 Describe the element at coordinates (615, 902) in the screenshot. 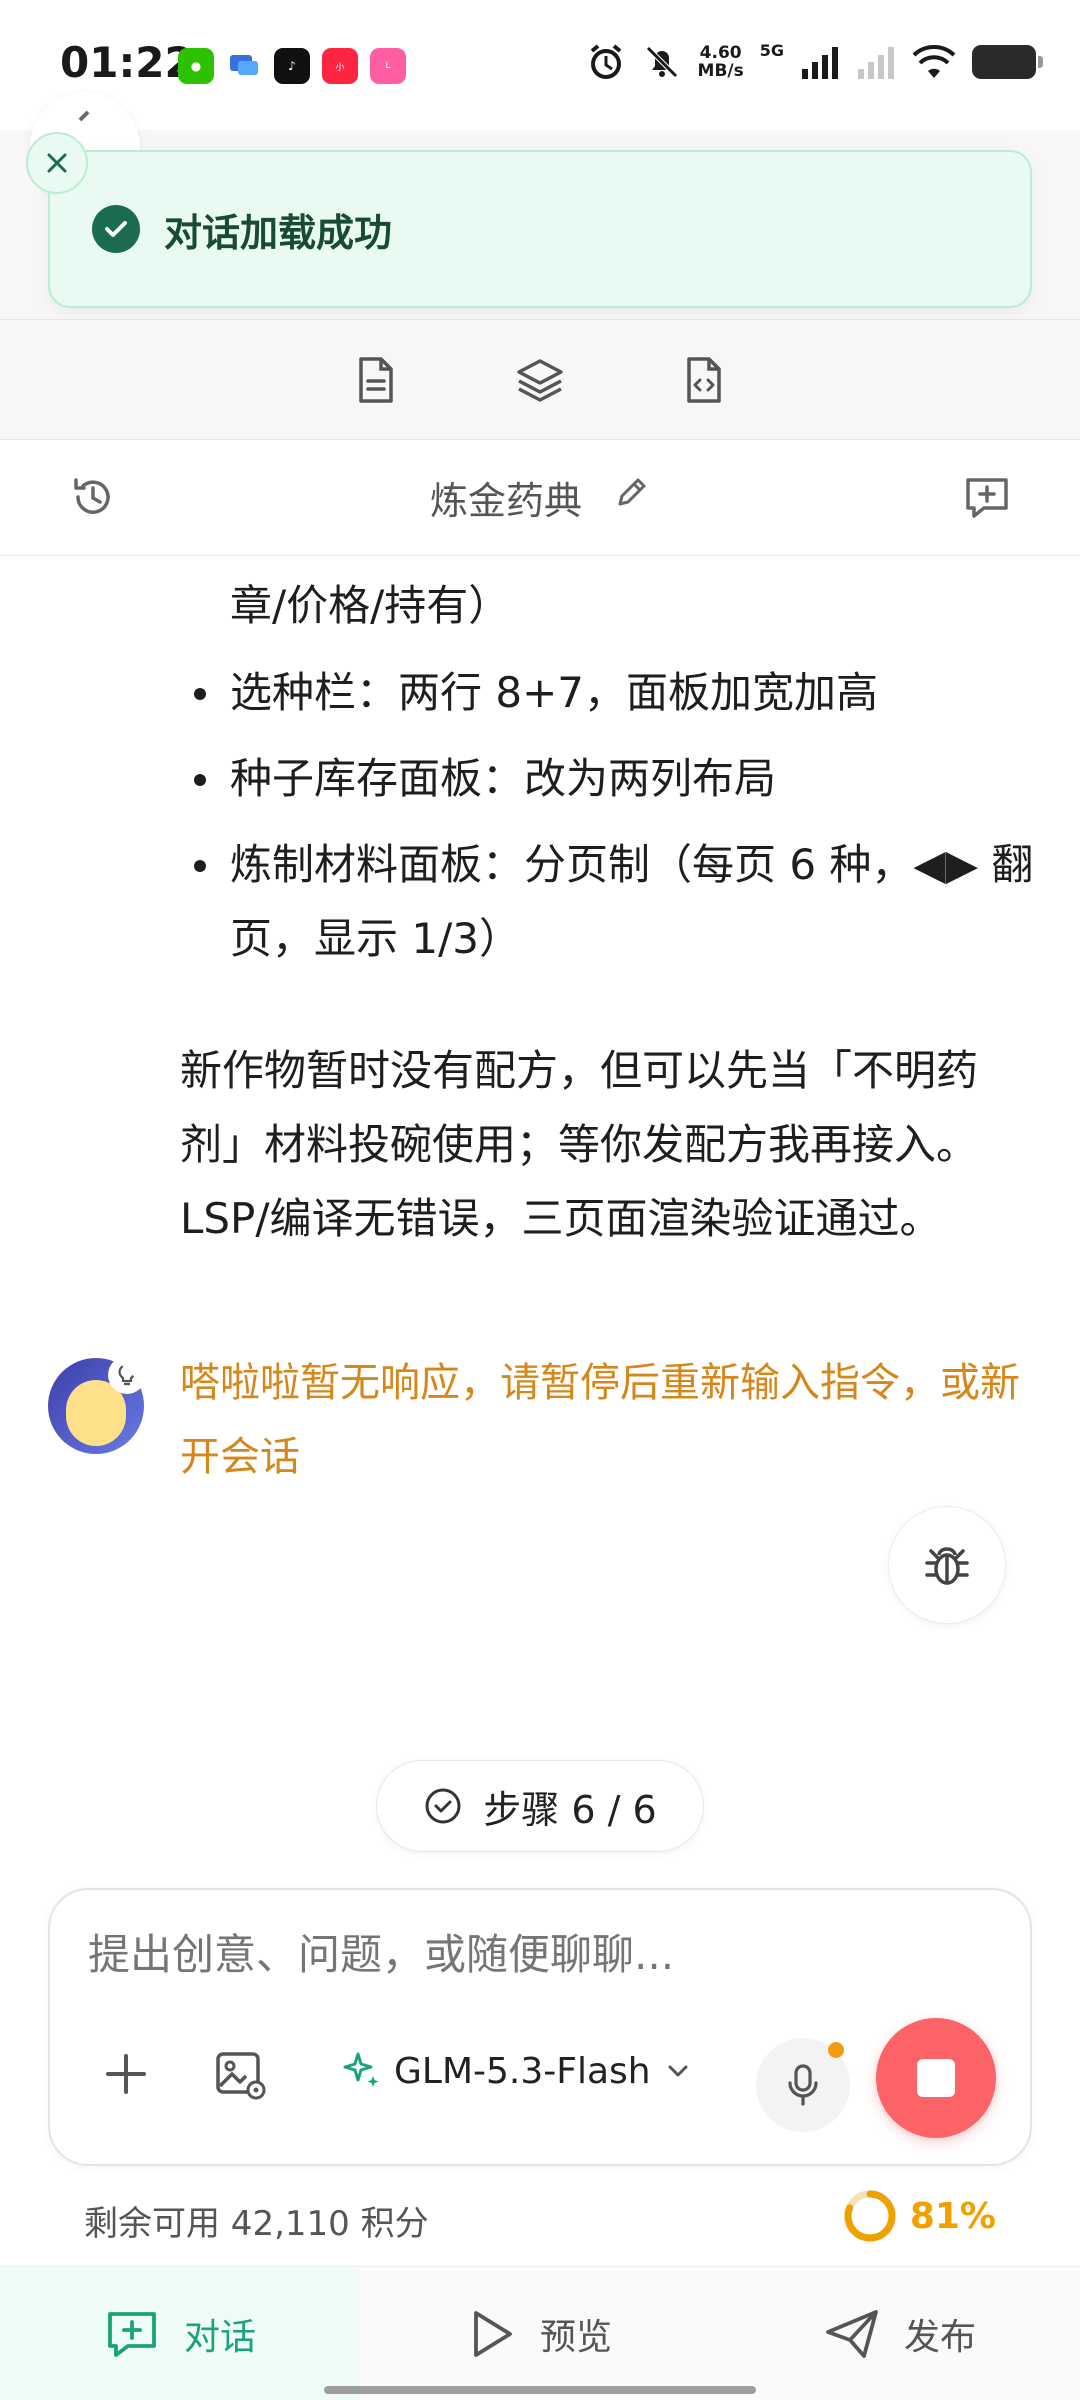

I see `list-item: 炼制材料面板：分页制（每页 6 种，◀▶ 翻页，显示 1/3）` at that location.